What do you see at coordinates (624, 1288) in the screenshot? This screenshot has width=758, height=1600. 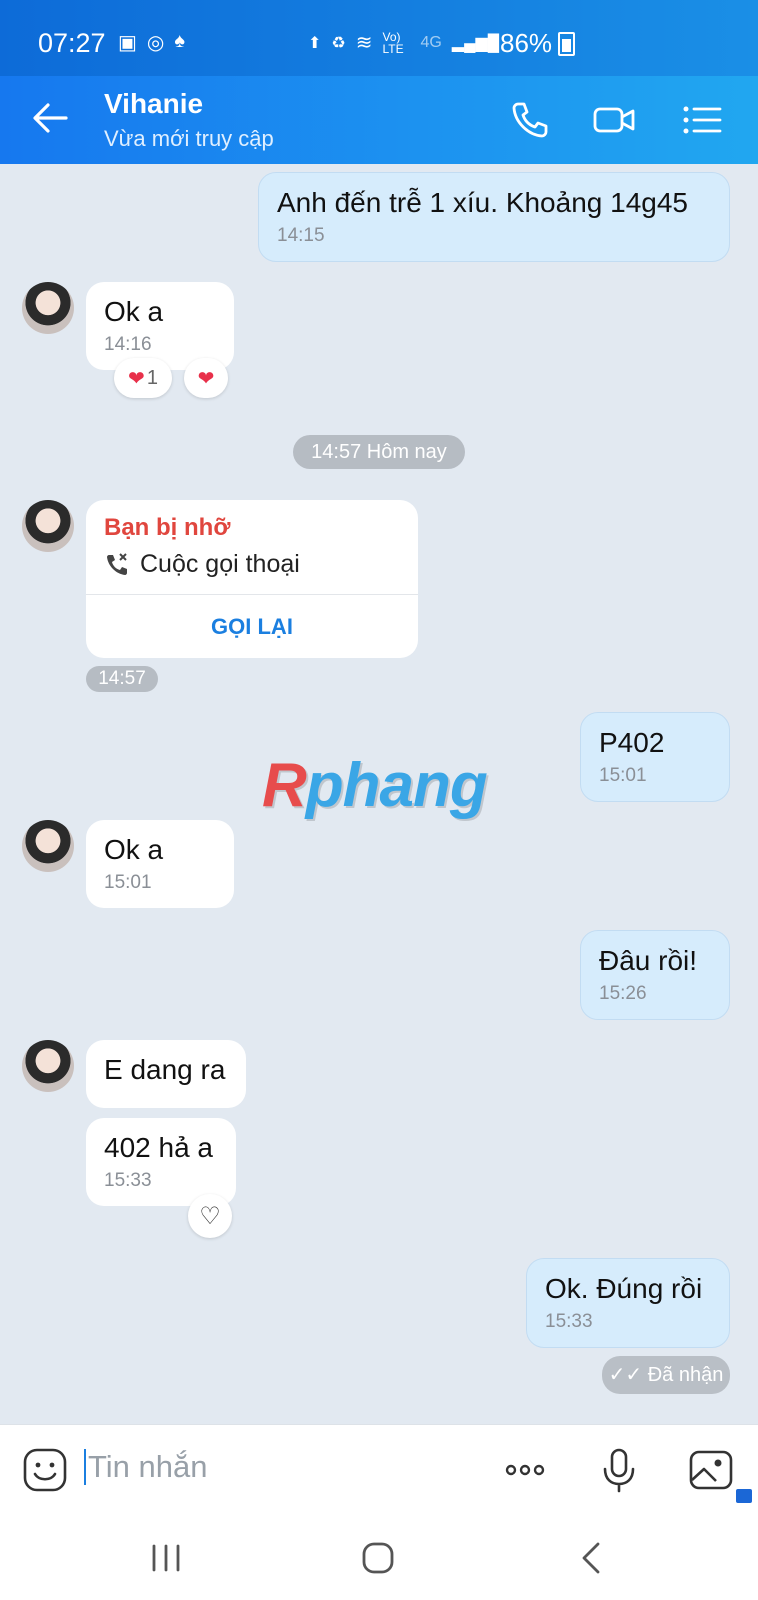 I see `message-text: Ok. Đúng rồi` at bounding box center [624, 1288].